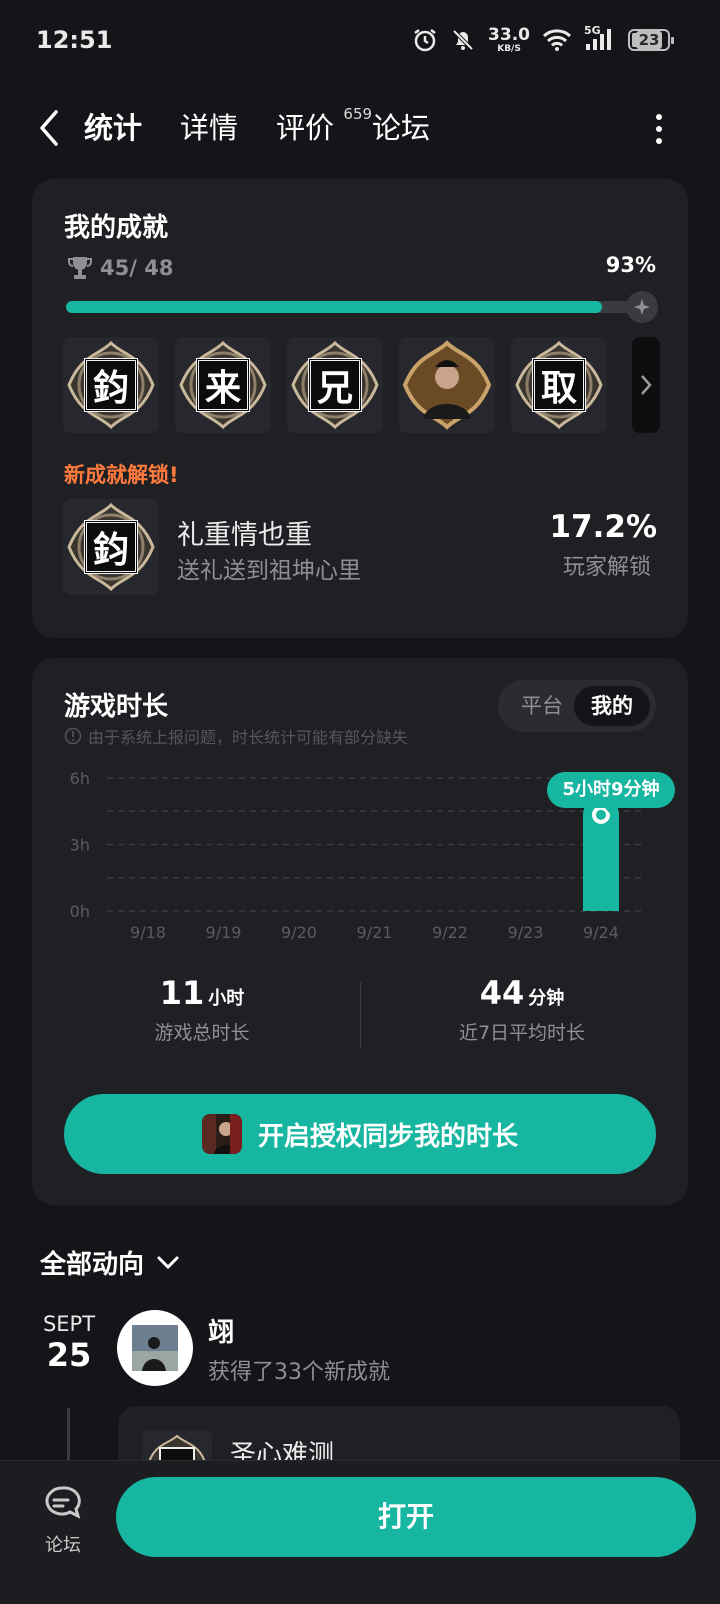  I want to click on achievement-badges-row: 鈞来 兄 取, so click(335, 385).